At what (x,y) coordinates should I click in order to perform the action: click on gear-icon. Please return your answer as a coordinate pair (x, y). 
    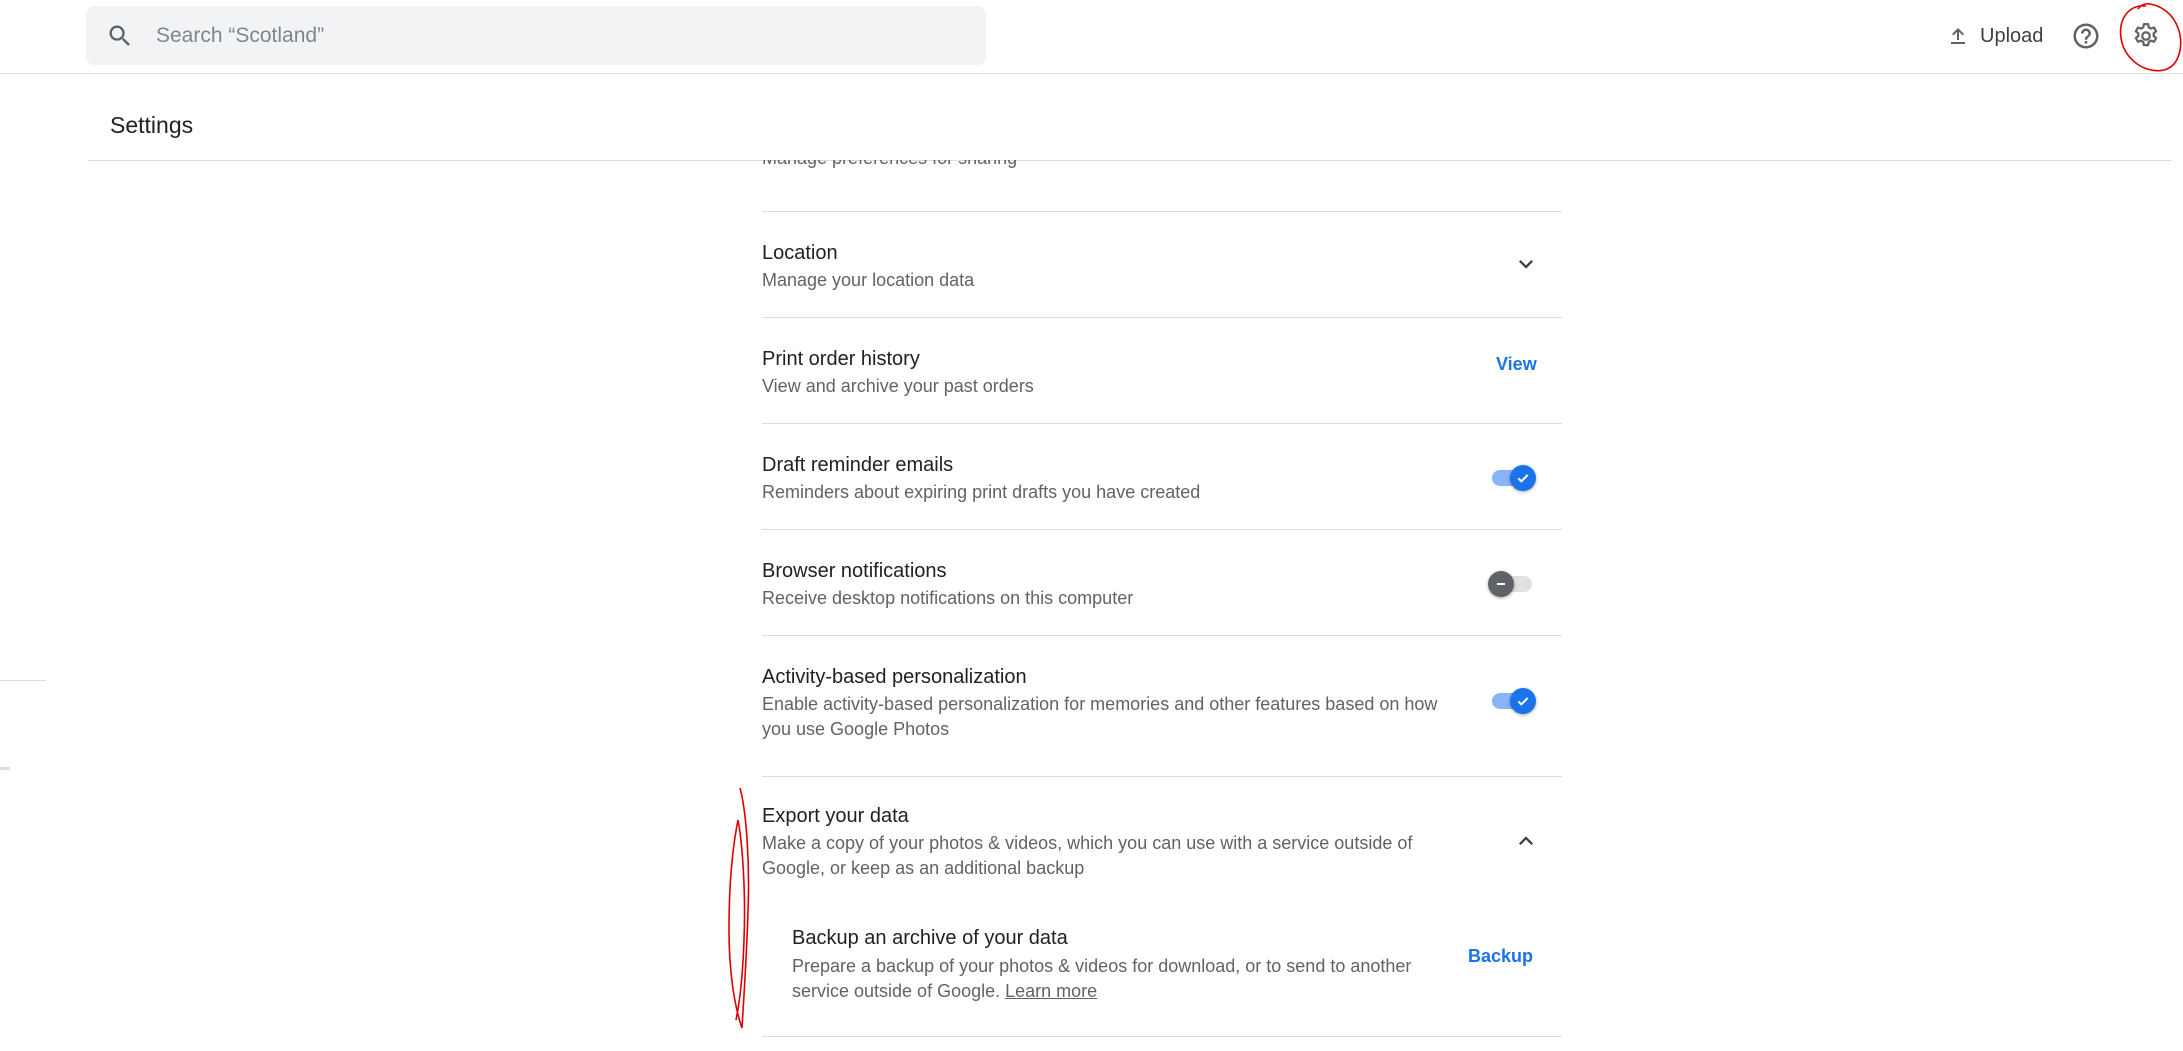
    Looking at the image, I should click on (2146, 35).